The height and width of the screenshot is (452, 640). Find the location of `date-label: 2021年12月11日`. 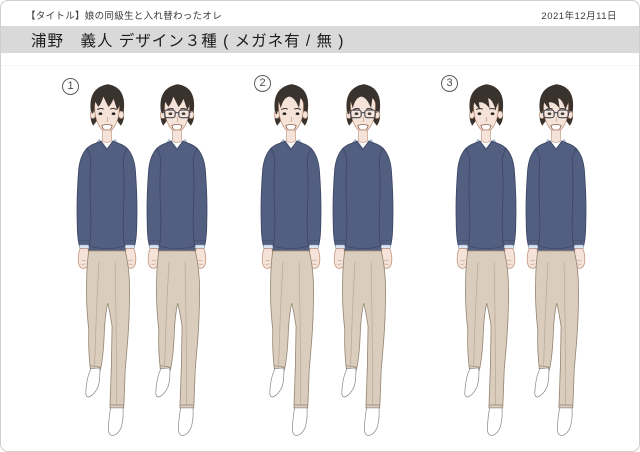

date-label: 2021年12月11日 is located at coordinates (579, 16).